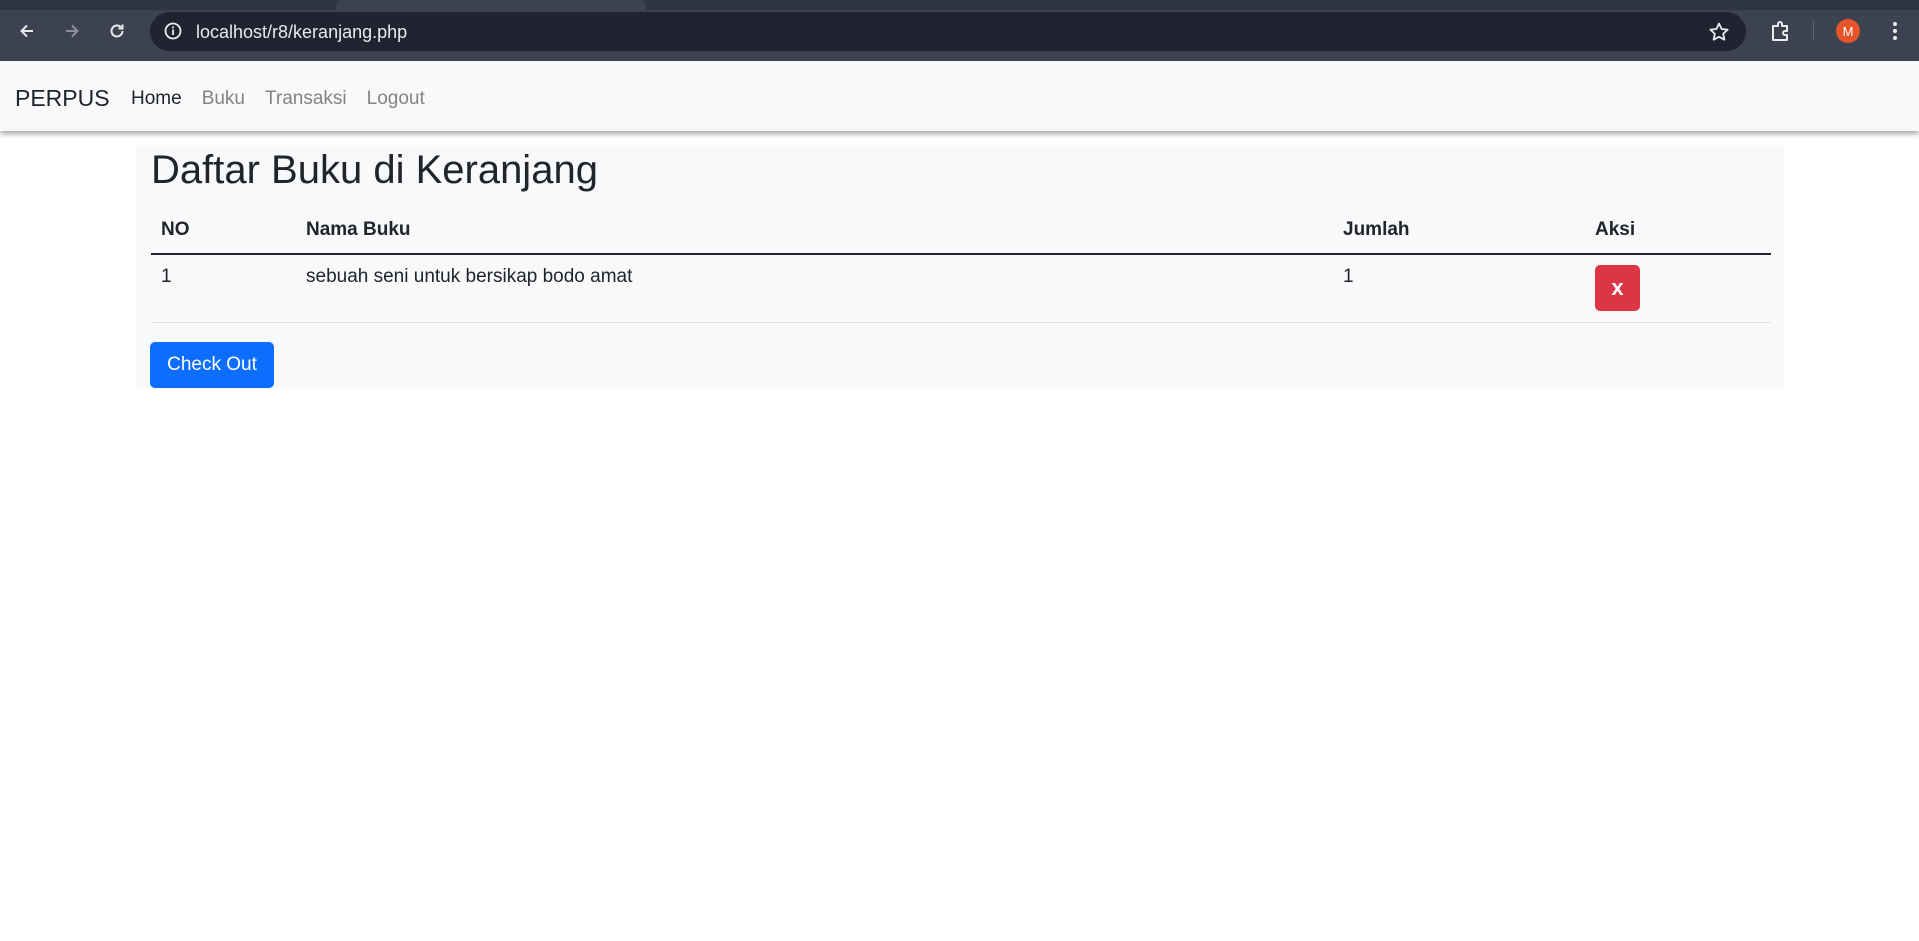 The image size is (1919, 941). I want to click on toolbar-divider, so click(1813, 31).